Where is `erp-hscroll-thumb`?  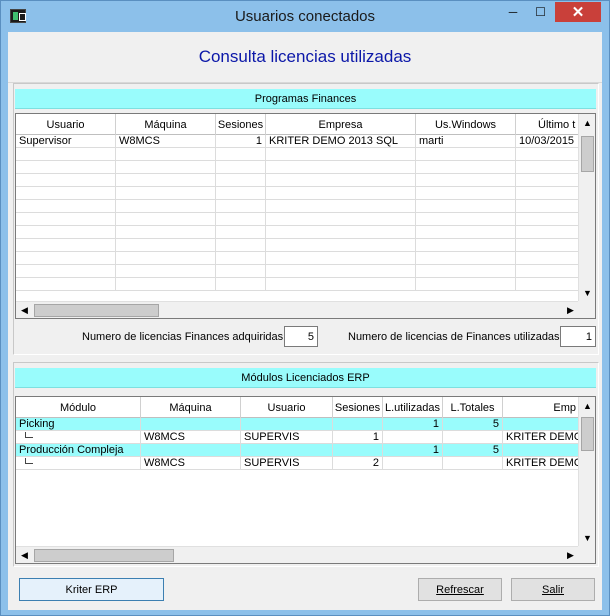 erp-hscroll-thumb is located at coordinates (104, 555).